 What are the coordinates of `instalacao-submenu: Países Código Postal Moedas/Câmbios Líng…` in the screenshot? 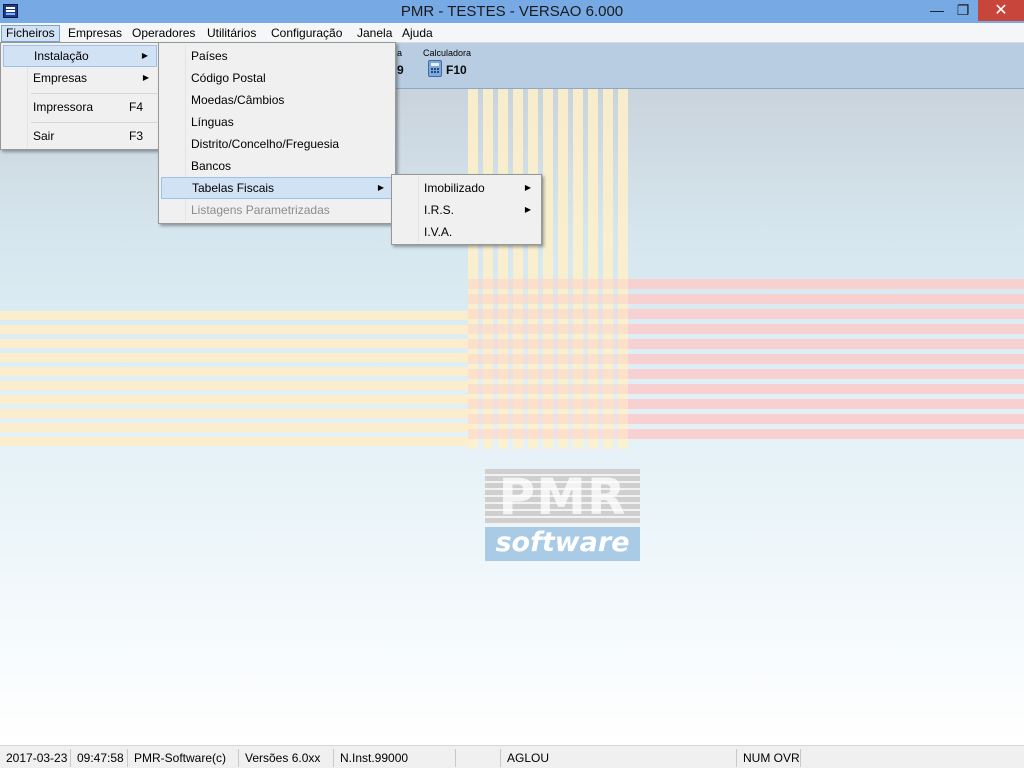 It's located at (277, 133).